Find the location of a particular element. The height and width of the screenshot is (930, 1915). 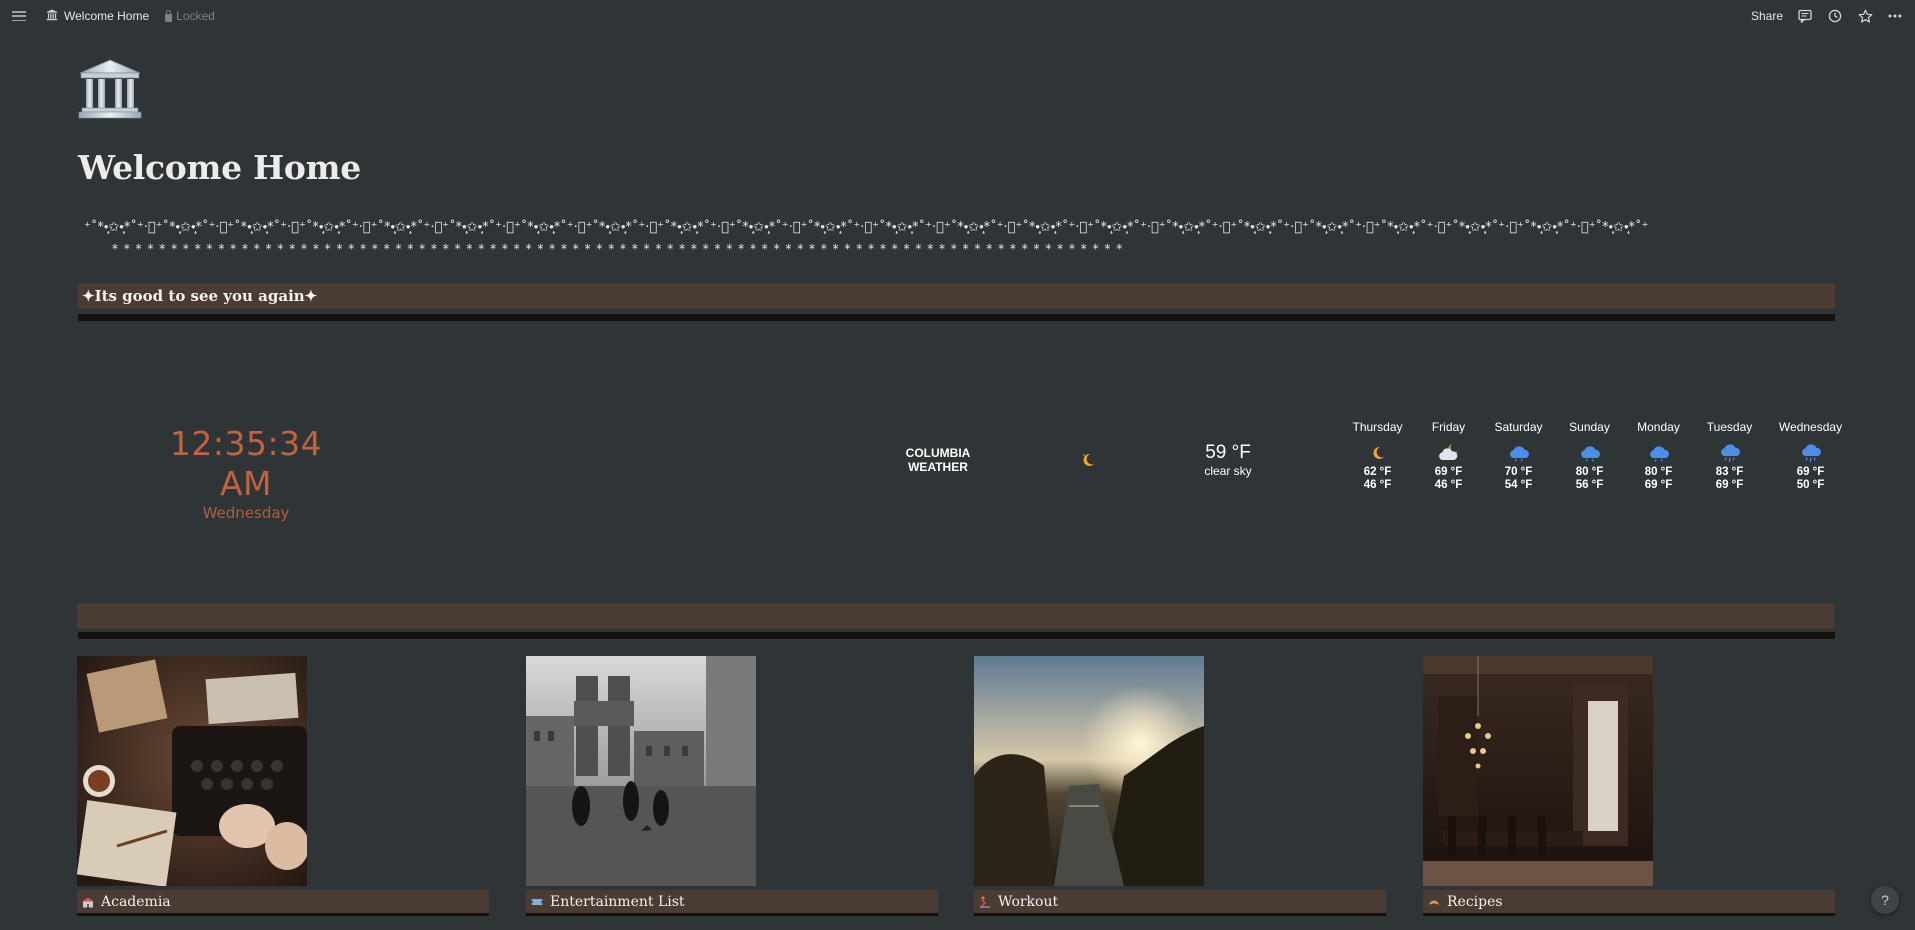

gallery-card-entertainment: Entertainment List is located at coordinates (732, 786).